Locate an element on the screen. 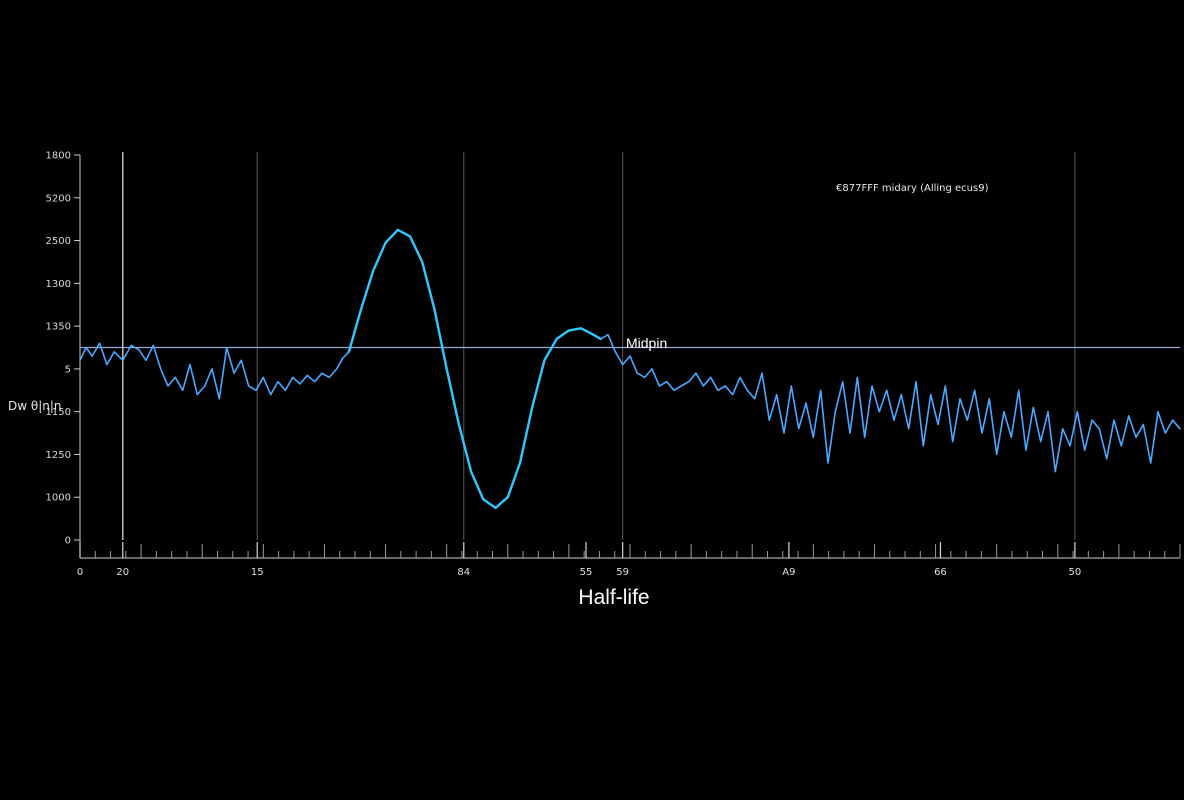  y-tick-label: 5200 is located at coordinates (58, 198).